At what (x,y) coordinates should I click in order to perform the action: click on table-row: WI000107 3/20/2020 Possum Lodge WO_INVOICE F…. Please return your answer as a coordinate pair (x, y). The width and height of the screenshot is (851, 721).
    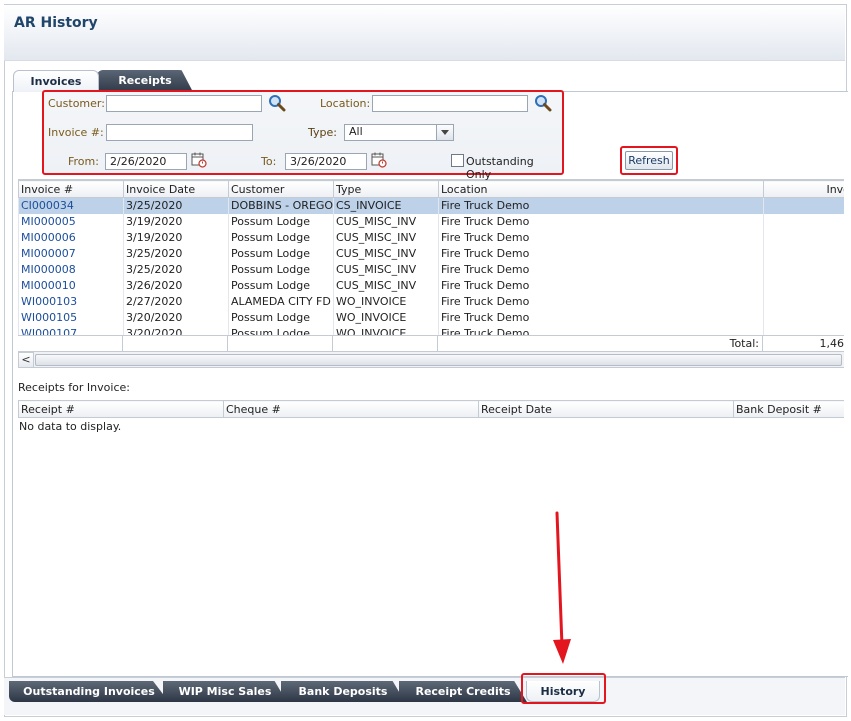
    Looking at the image, I should click on (431, 330).